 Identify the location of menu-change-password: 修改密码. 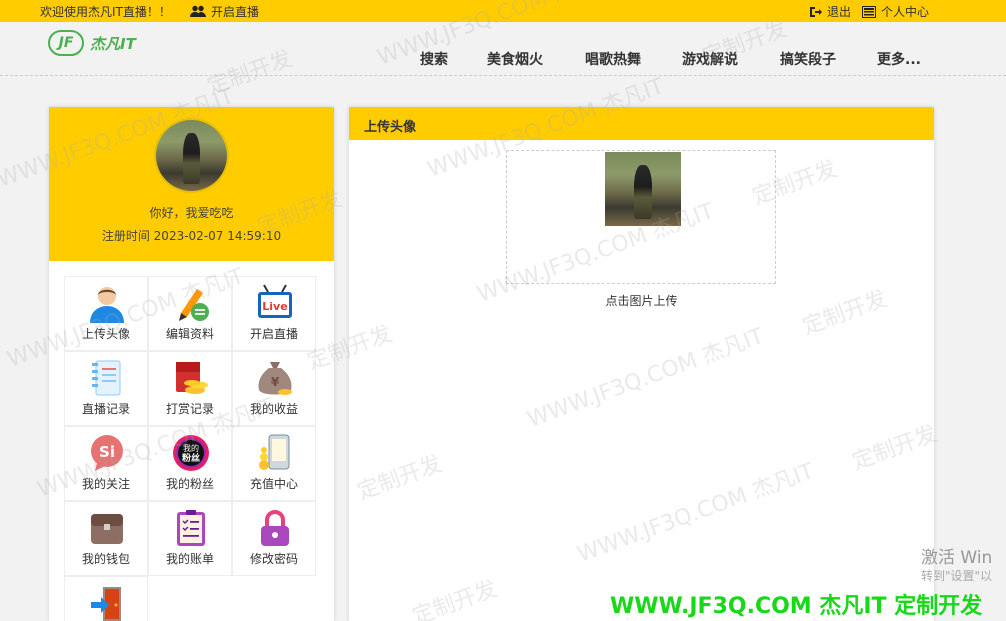
(274, 538).